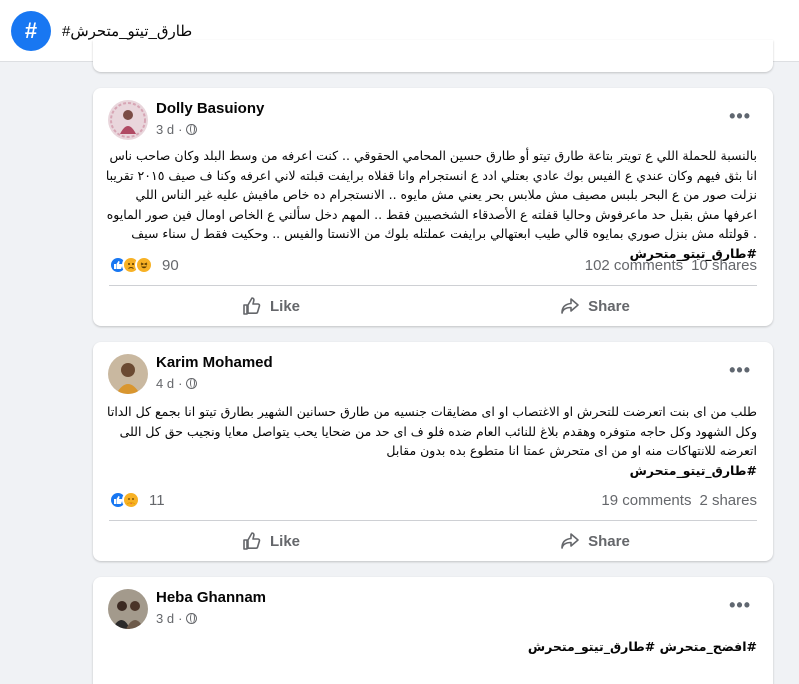 Image resolution: width=799 pixels, height=684 pixels. Describe the element at coordinates (634, 265) in the screenshot. I see `comments-count: 102 comments` at that location.